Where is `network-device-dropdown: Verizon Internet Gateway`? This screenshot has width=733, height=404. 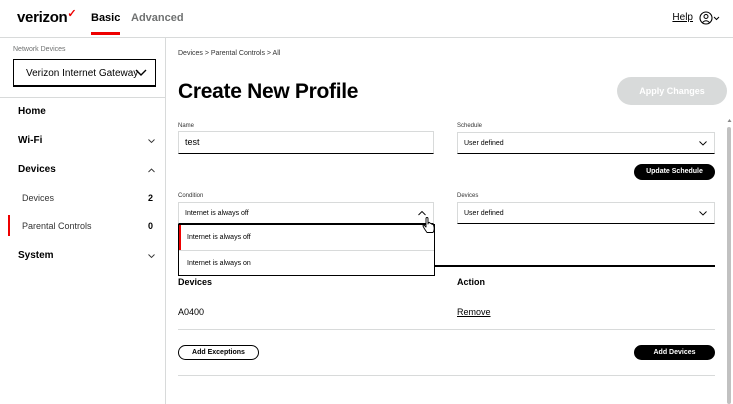 network-device-dropdown: Verizon Internet Gateway is located at coordinates (84, 73).